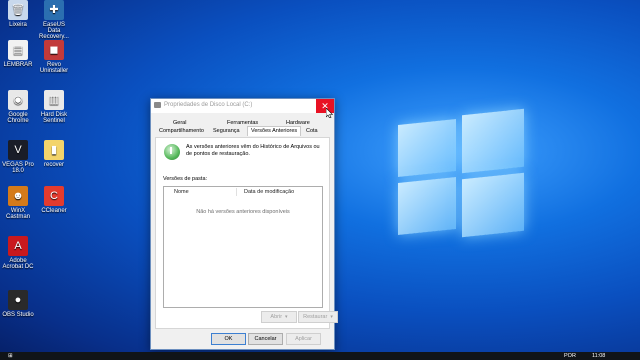 This screenshot has height=360, width=640. Describe the element at coordinates (18, 118) in the screenshot. I see `desktop-icon-label: Google Chrome` at that location.